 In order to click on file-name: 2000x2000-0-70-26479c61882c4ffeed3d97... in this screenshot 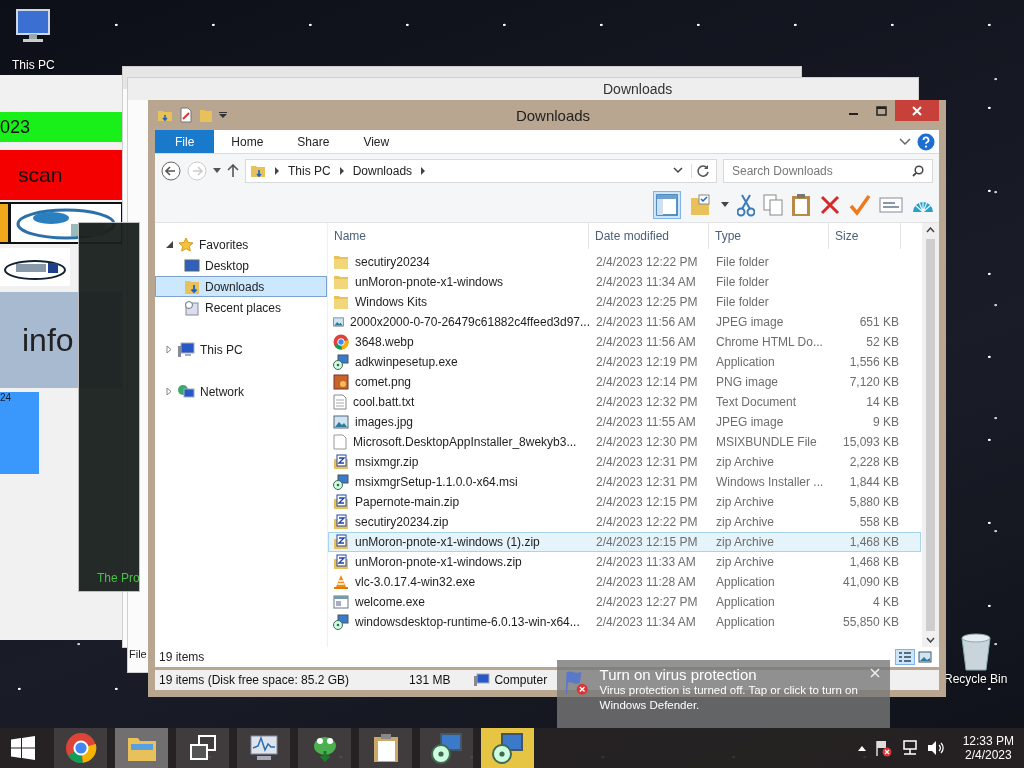, I will do `click(470, 322)`.